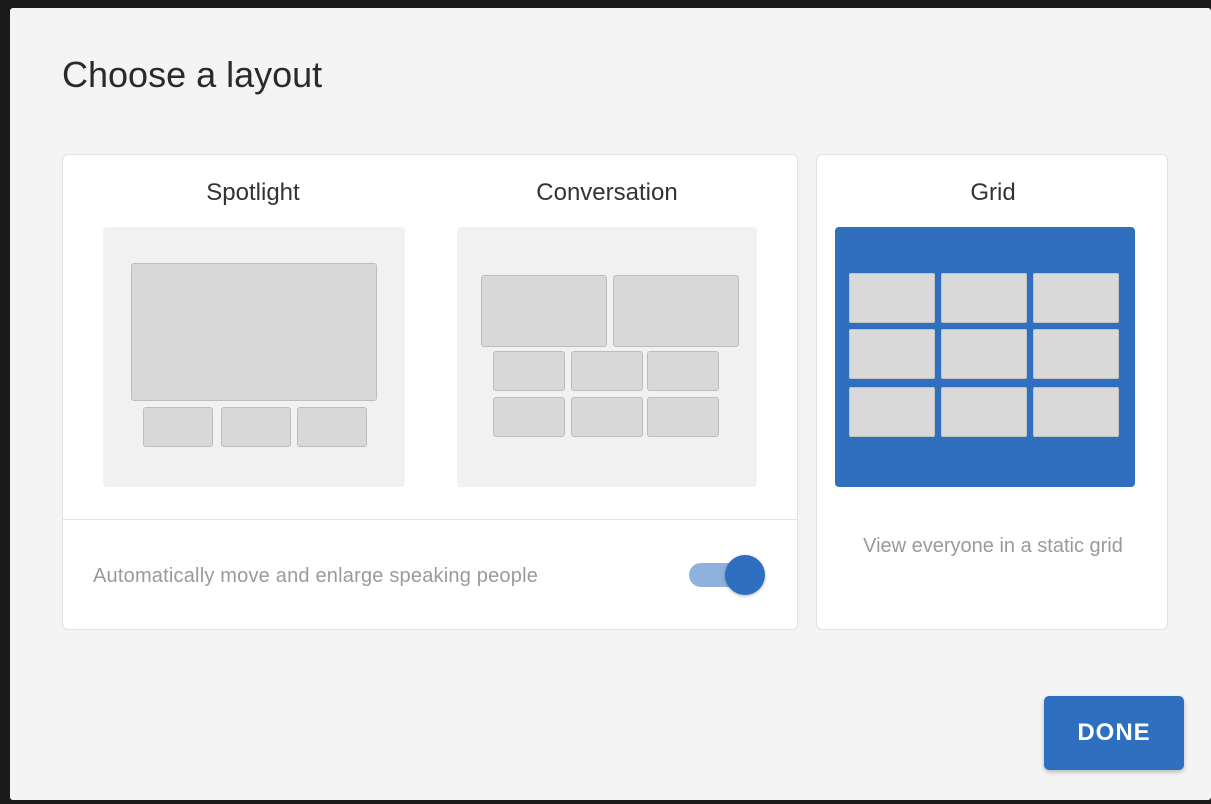 The height and width of the screenshot is (804, 1211). What do you see at coordinates (253, 192) in the screenshot?
I see `spotlight-label: Spotlight` at bounding box center [253, 192].